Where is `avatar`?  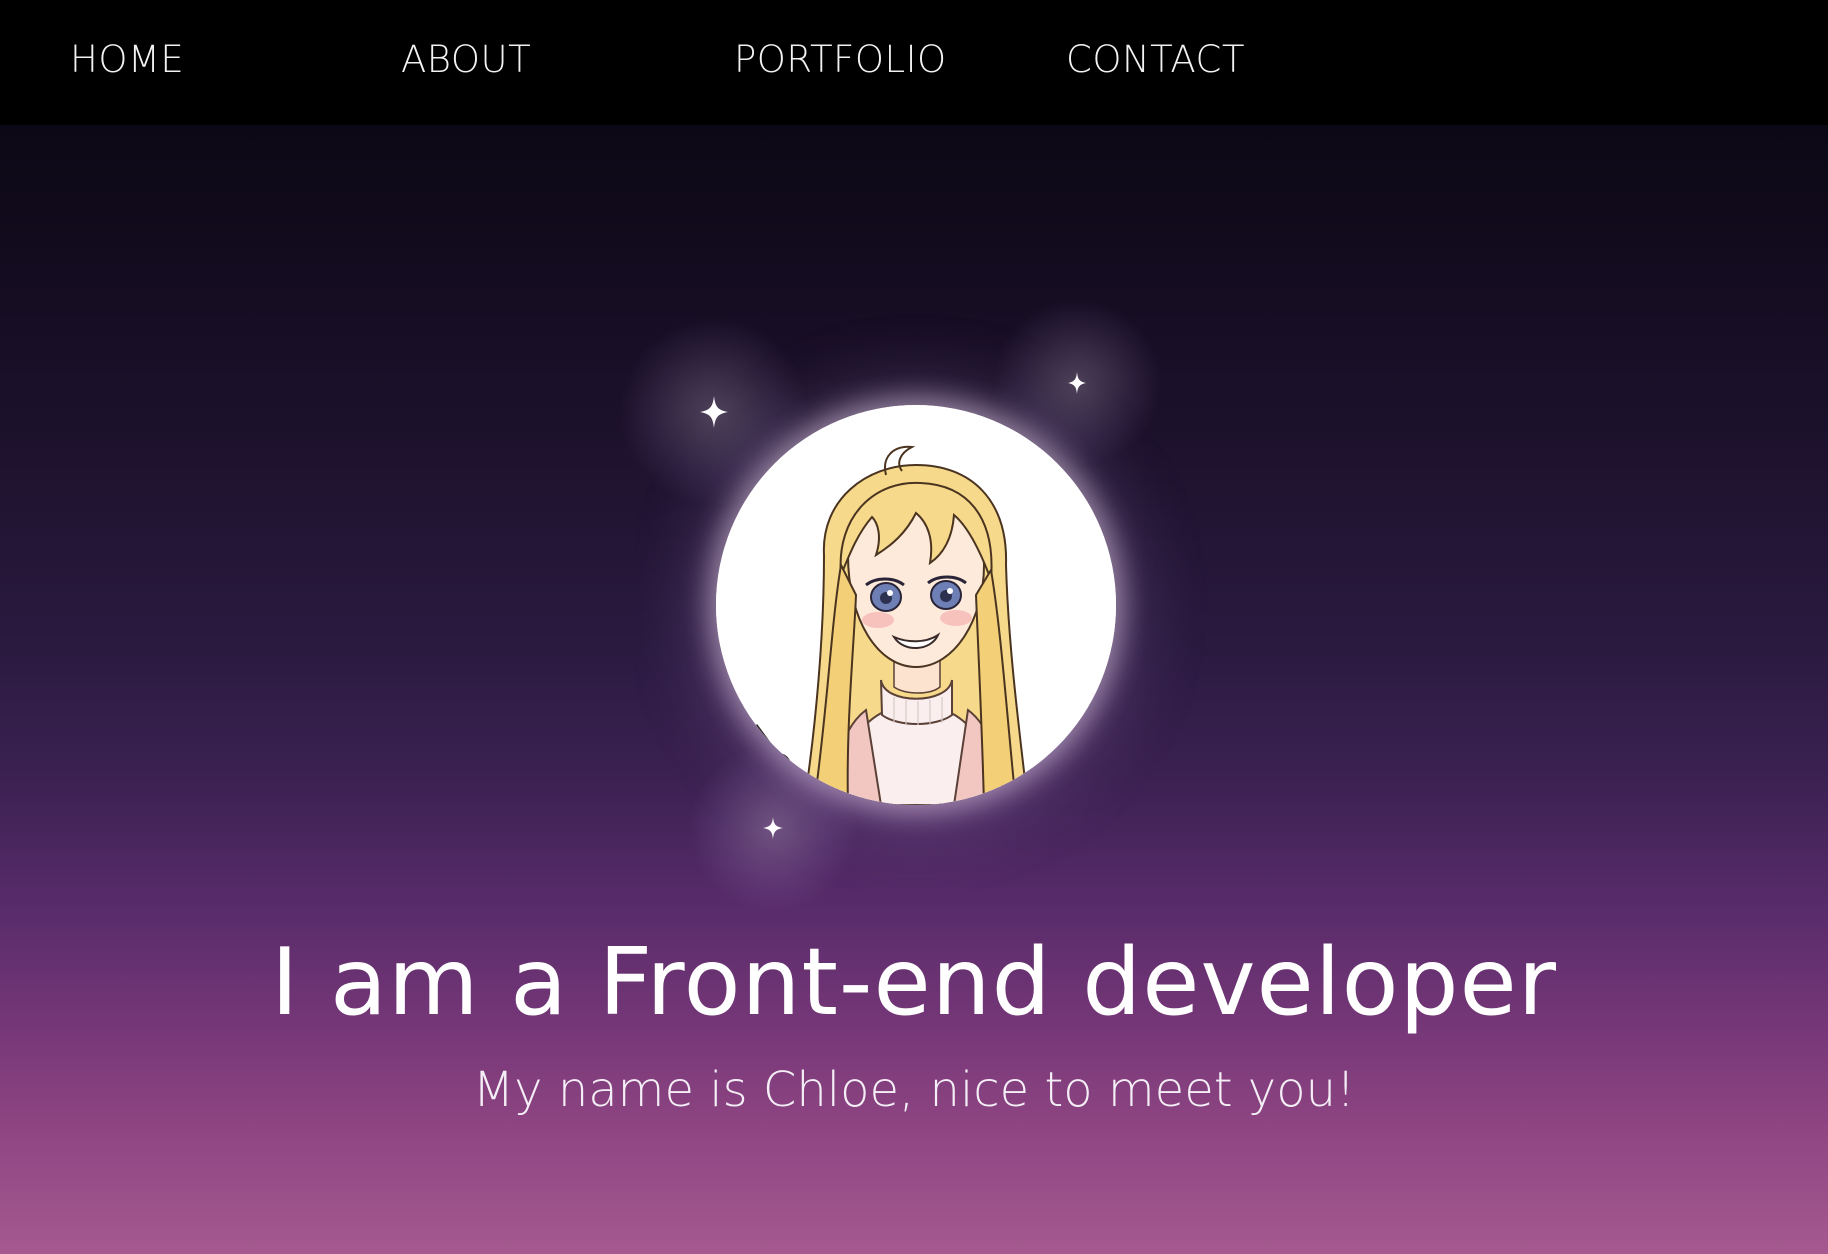 avatar is located at coordinates (916, 605).